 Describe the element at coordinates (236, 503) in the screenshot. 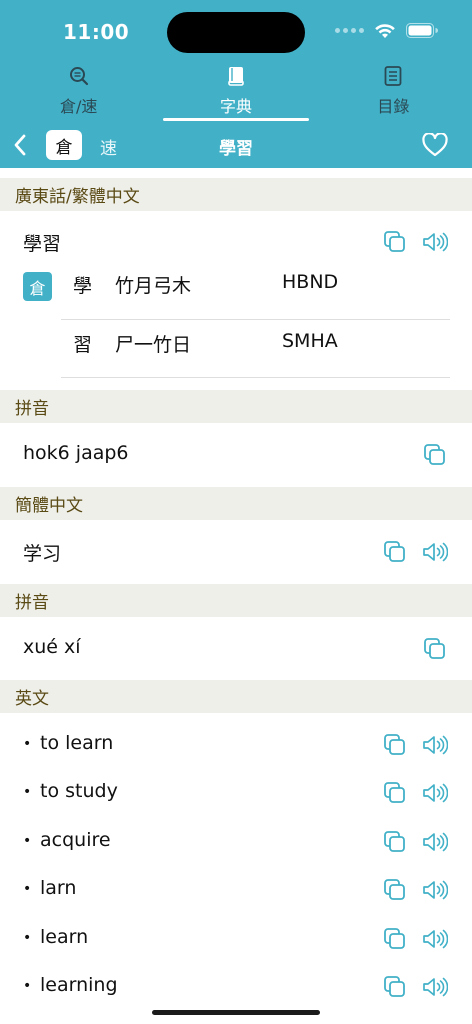

I see `section-header-simplified: 簡體中文` at that location.